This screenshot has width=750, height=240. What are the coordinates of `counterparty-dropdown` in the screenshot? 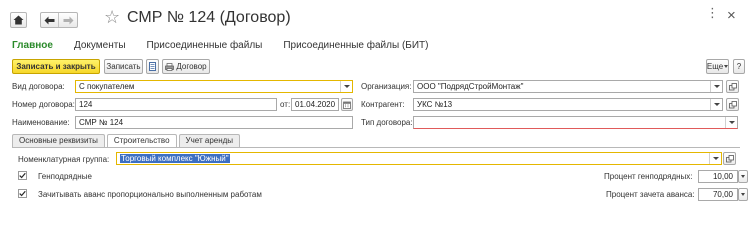 It's located at (716, 104).